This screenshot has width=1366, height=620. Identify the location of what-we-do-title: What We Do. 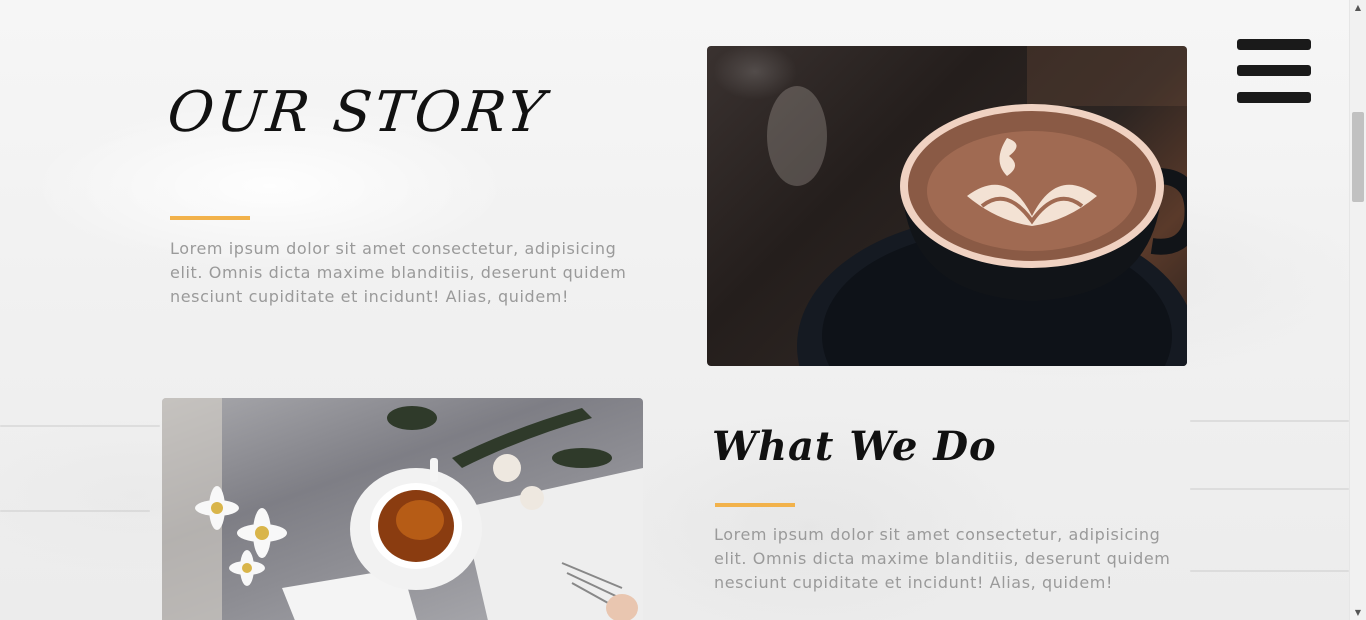
(854, 446).